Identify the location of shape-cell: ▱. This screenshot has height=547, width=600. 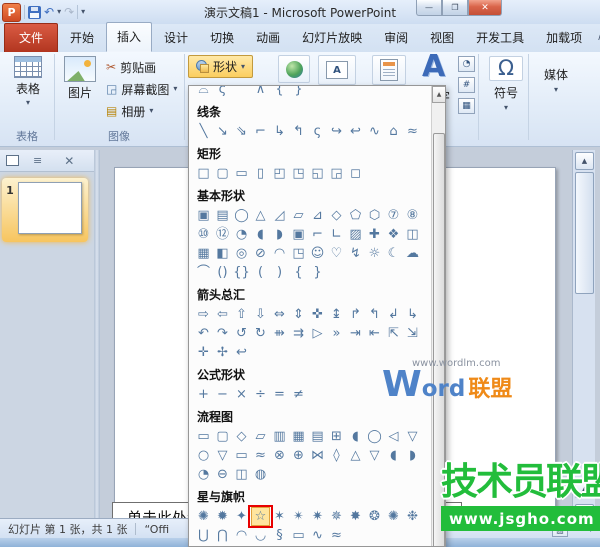
(298, 215).